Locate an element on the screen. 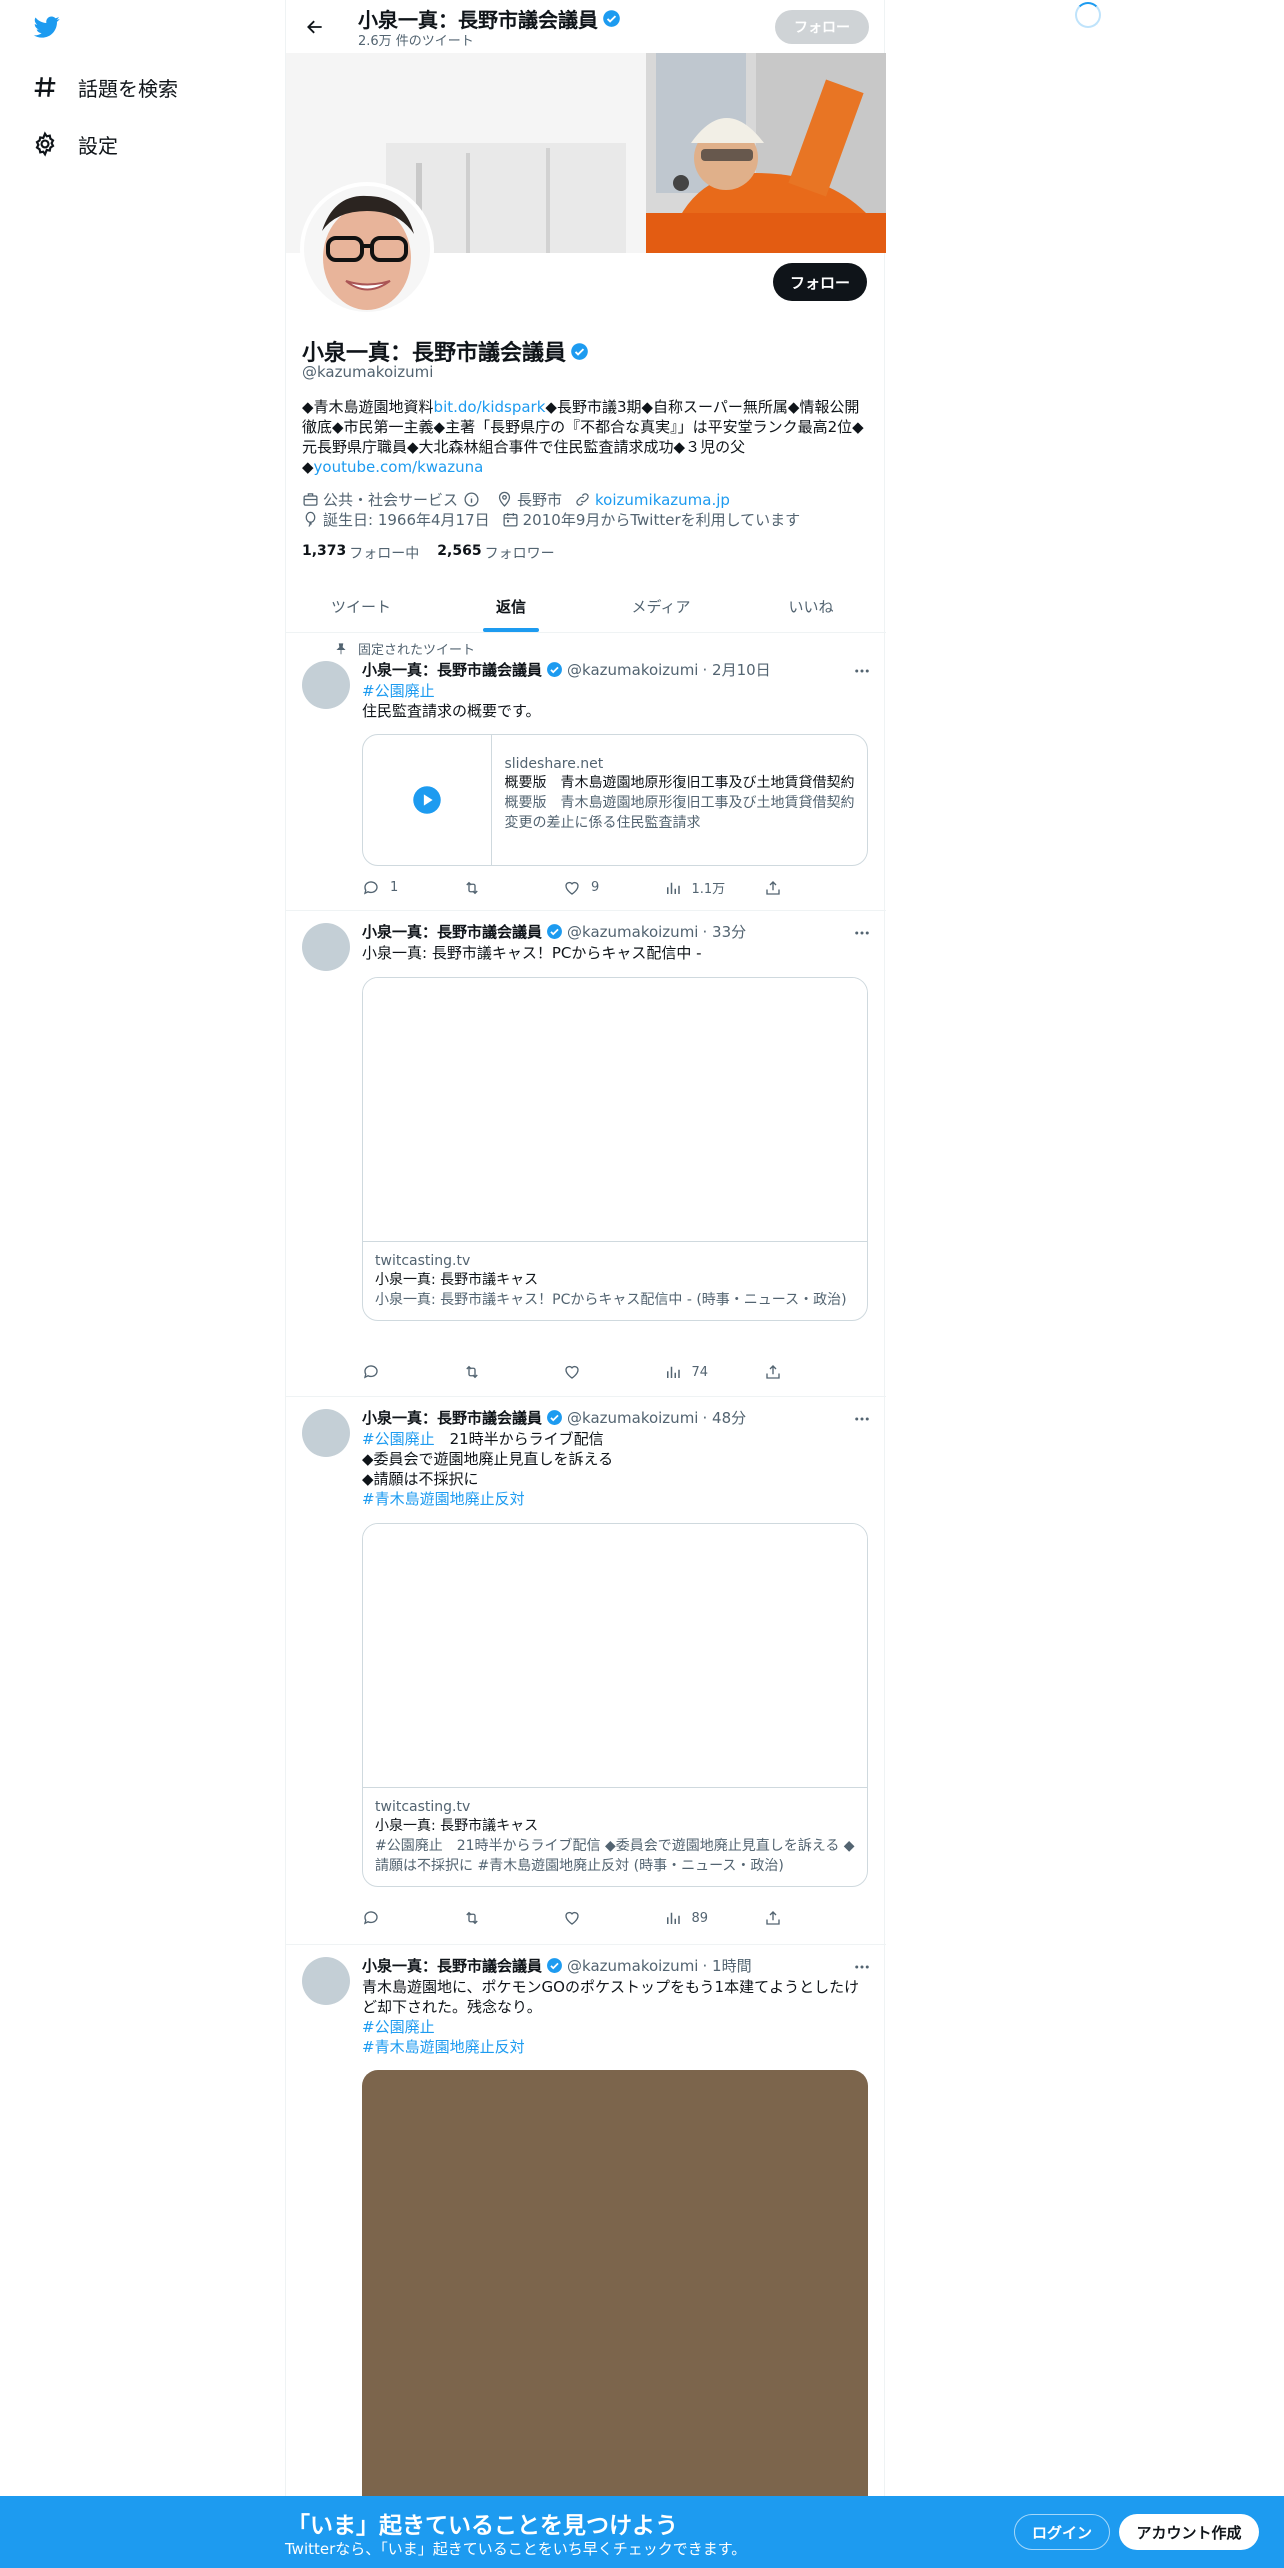 Image resolution: width=1284 pixels, height=2568 pixels. tab-replies: 返信 is located at coordinates (511, 606).